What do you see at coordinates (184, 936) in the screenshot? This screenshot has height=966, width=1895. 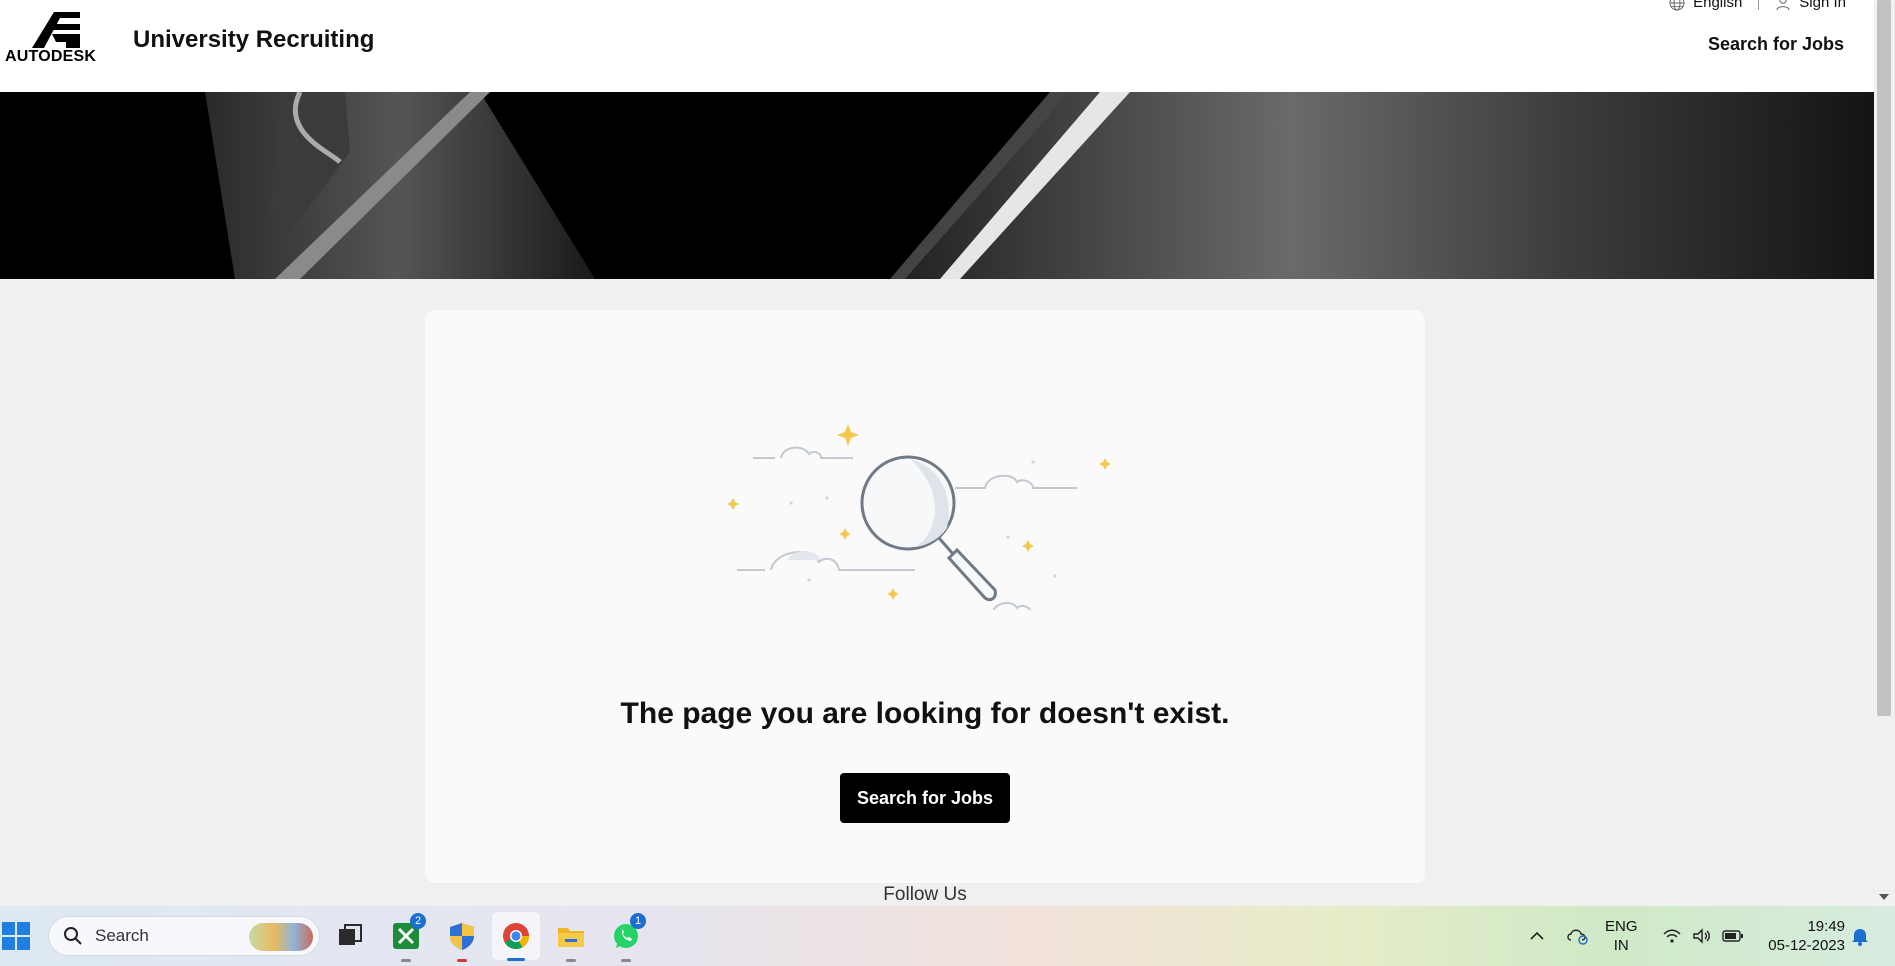 I see `taskbar-search-box: Search` at bounding box center [184, 936].